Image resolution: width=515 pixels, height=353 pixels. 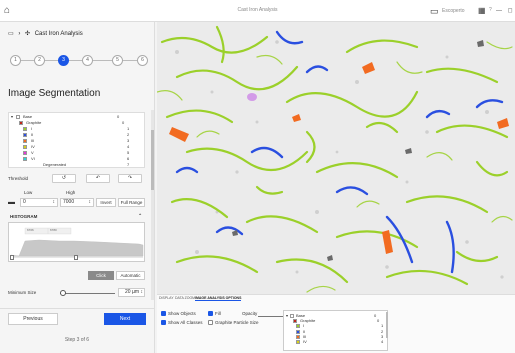 I want to click on high-stepper-icon: ↕, so click(x=90, y=202).